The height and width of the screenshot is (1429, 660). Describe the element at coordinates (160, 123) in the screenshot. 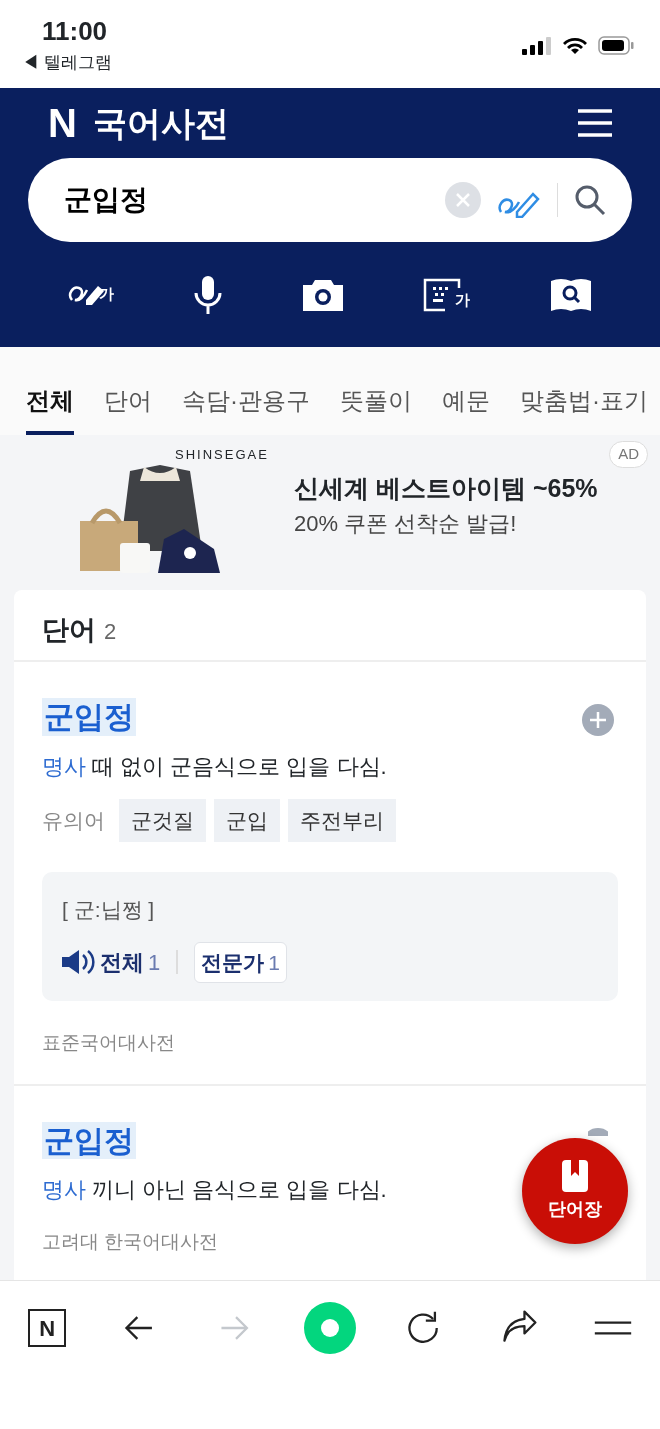

I see `app-title: 국어사전` at that location.